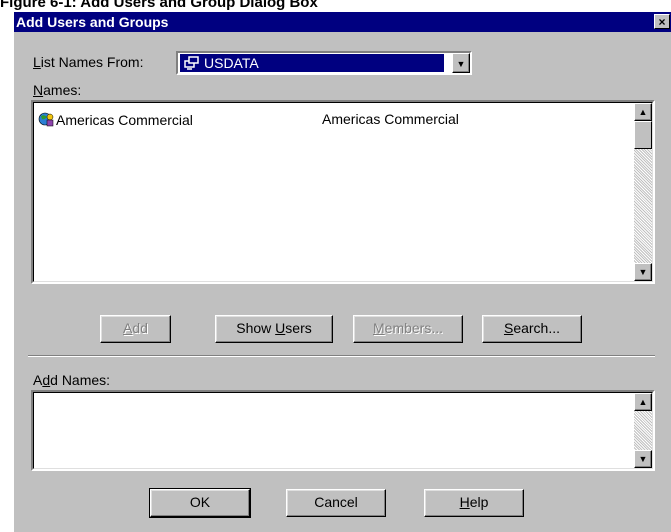 The image size is (671, 532). I want to click on add-names-label: Add Names:, so click(72, 380).